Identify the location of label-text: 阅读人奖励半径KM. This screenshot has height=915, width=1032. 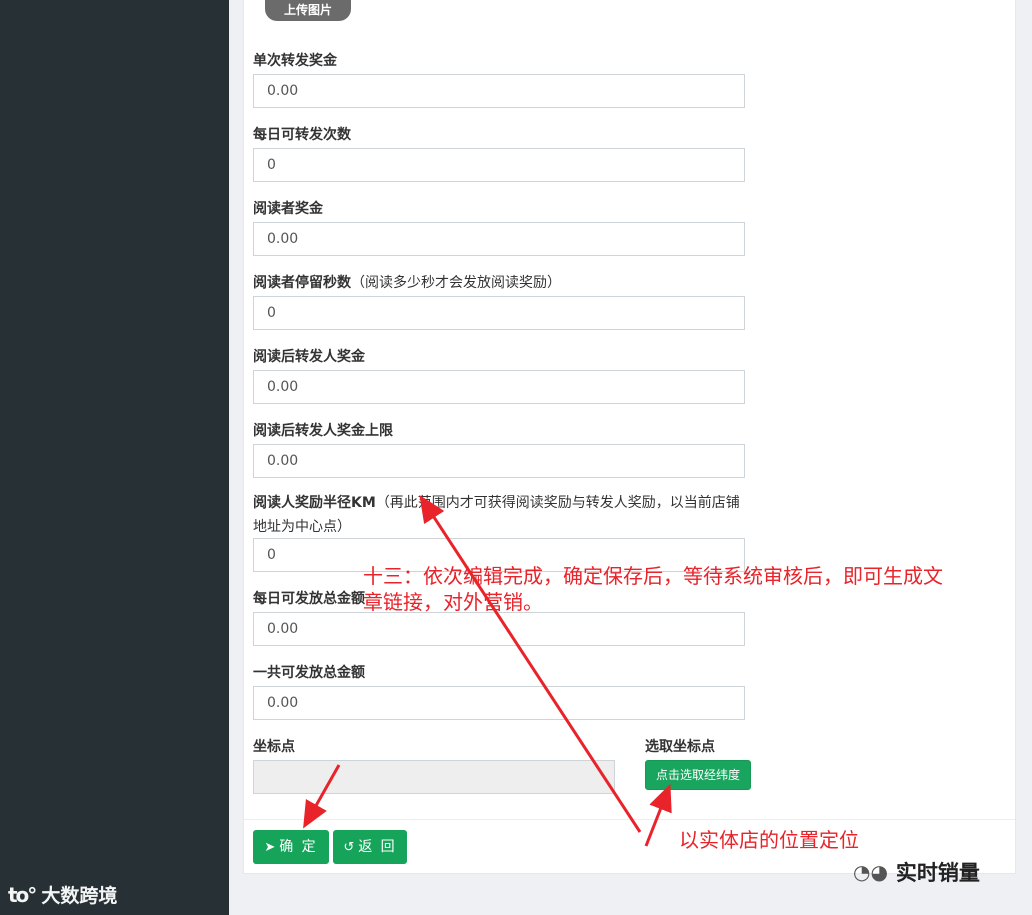
(314, 503).